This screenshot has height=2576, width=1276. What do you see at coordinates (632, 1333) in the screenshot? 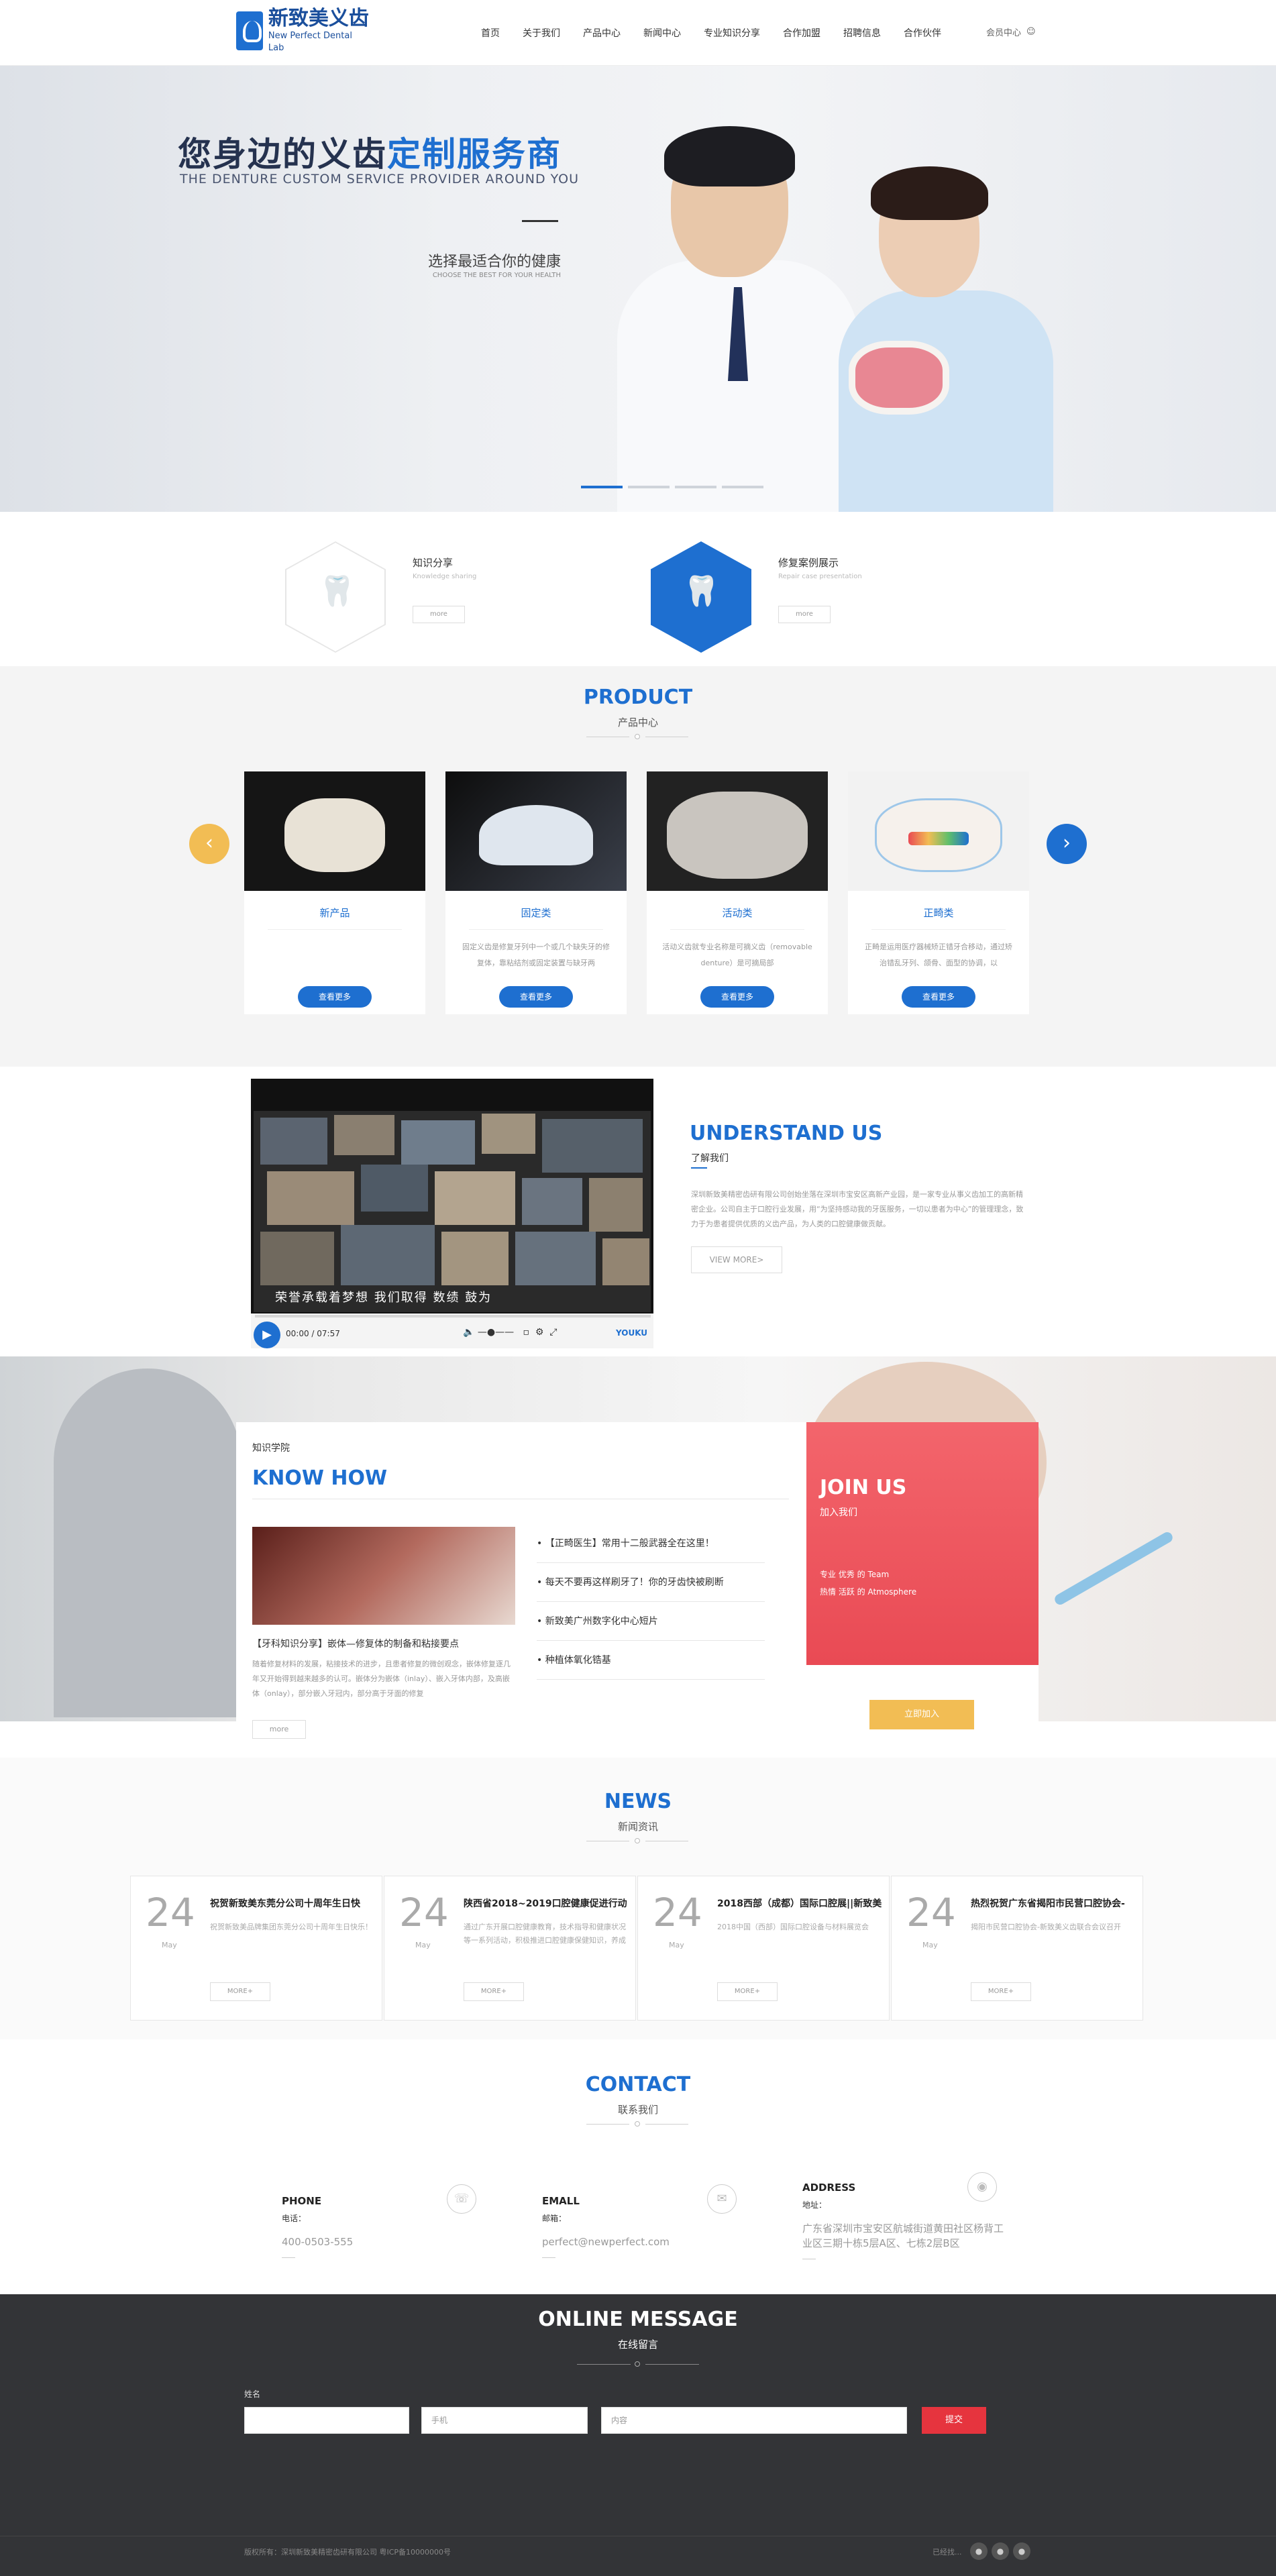
I see `youku-logo: YOUKU` at bounding box center [632, 1333].